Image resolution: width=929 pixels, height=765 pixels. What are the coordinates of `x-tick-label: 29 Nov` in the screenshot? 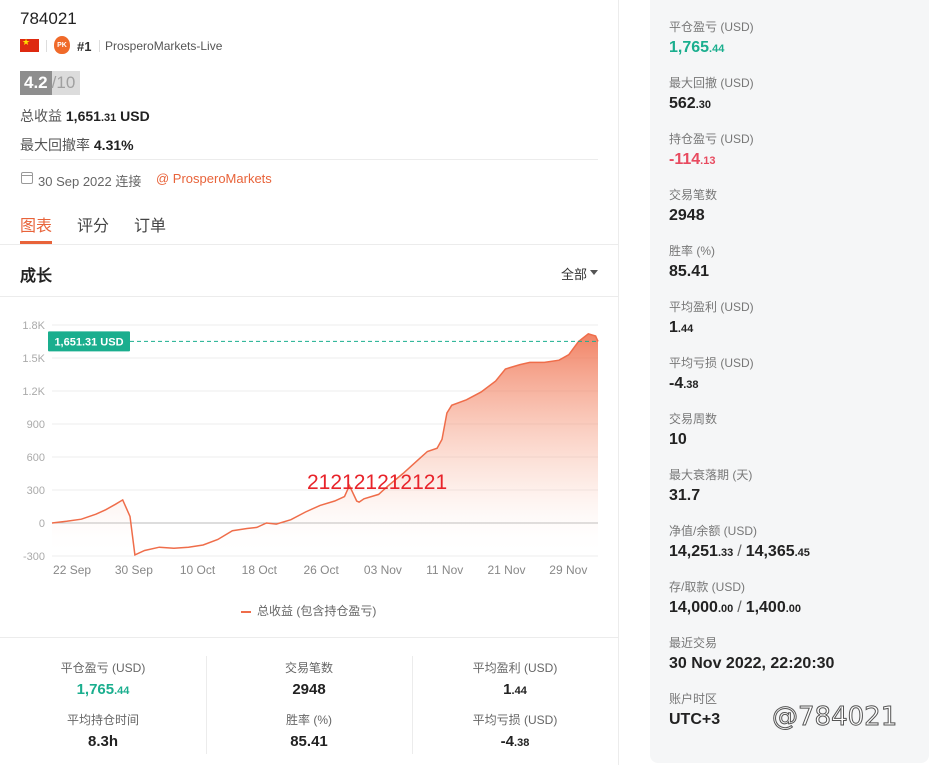 It's located at (568, 570).